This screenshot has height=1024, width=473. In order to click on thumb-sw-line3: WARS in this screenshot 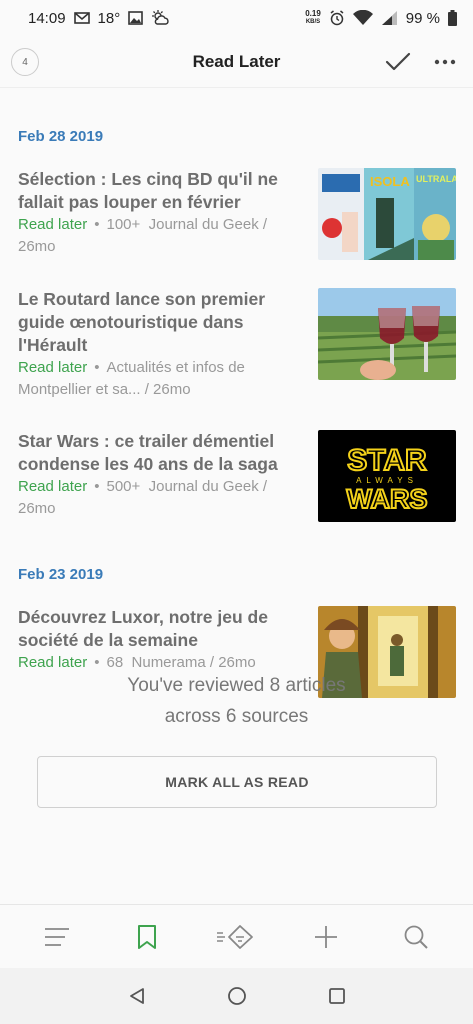, I will do `click(387, 499)`.